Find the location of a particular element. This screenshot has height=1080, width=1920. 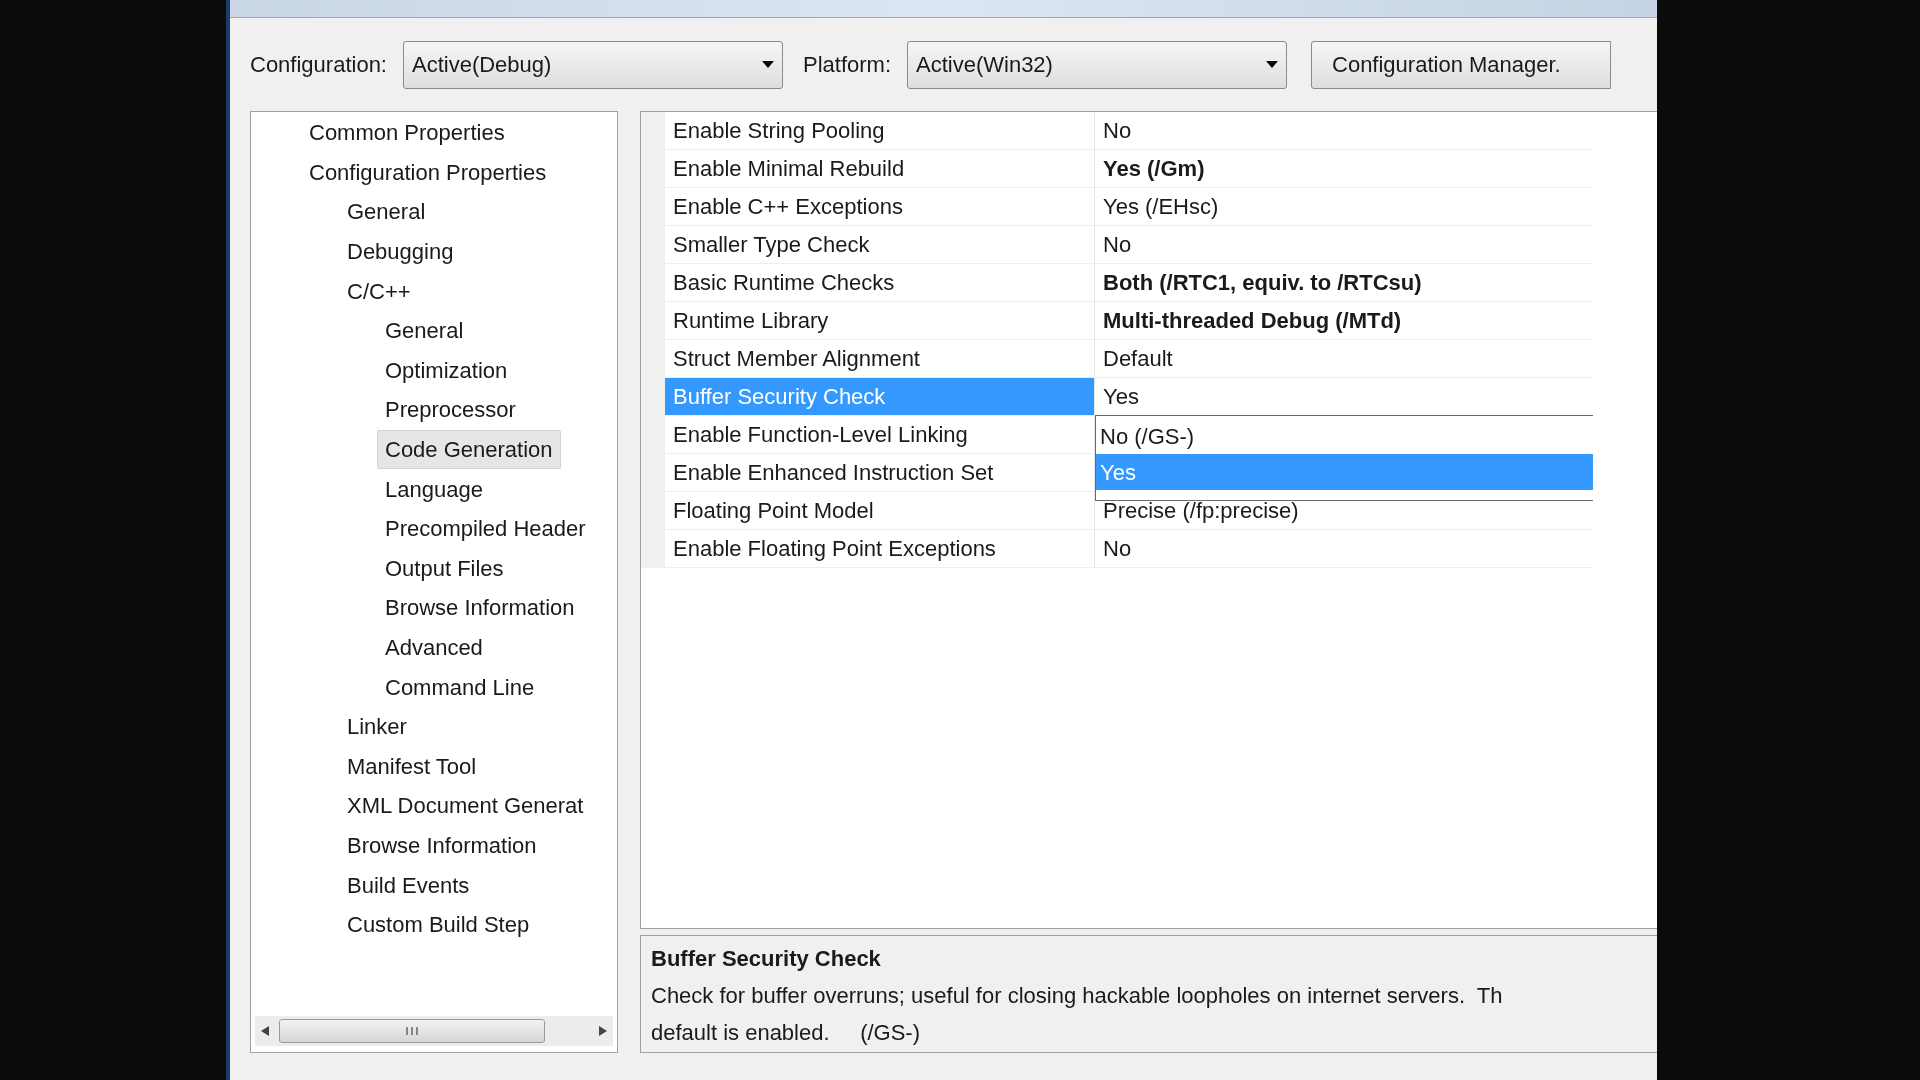

tree-item: Debugging is located at coordinates (400, 252).